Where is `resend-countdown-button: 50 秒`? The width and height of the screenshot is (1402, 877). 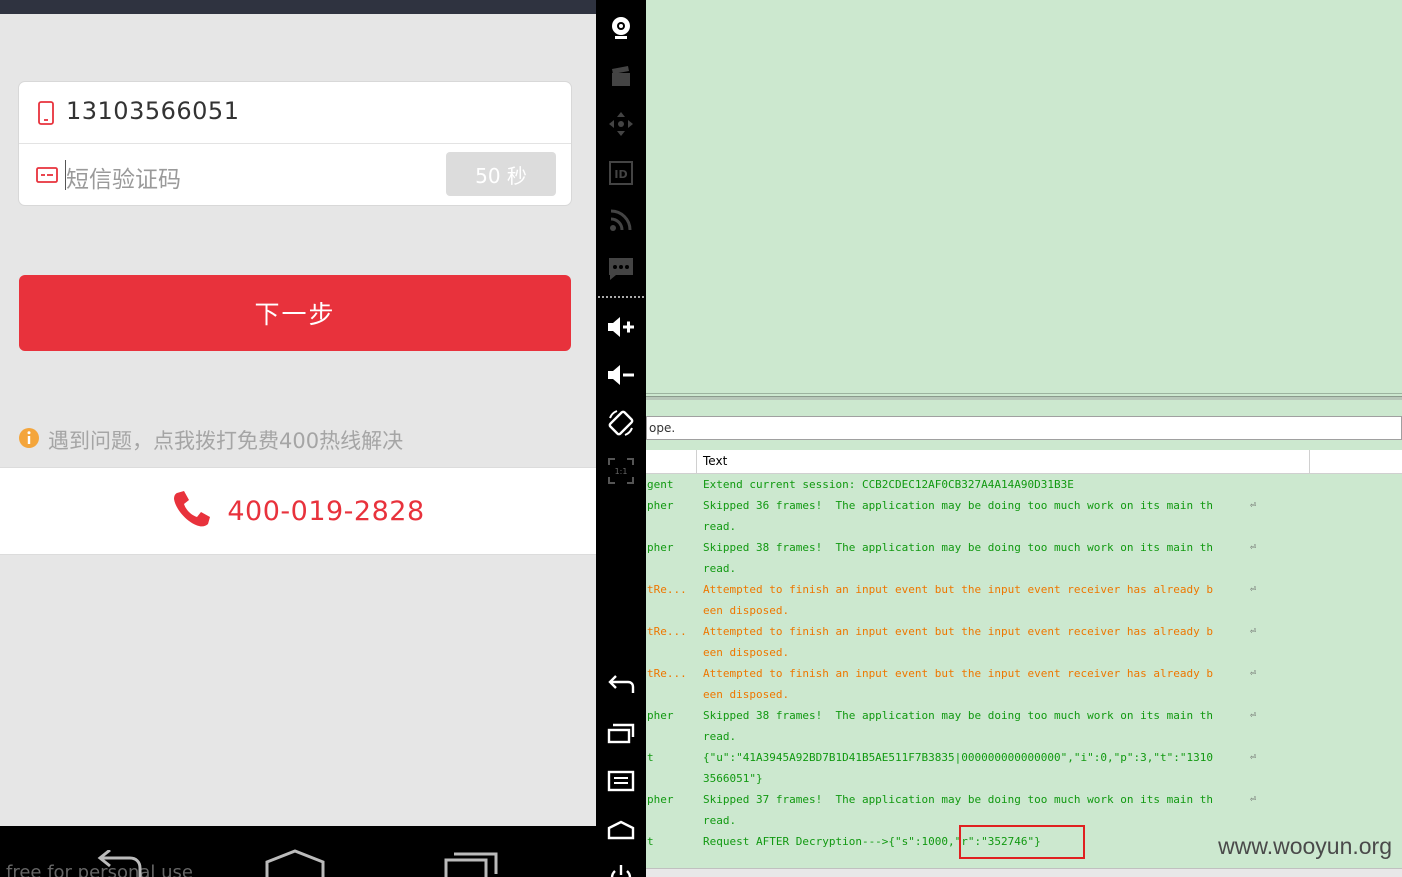
resend-countdown-button: 50 秒 is located at coordinates (501, 174).